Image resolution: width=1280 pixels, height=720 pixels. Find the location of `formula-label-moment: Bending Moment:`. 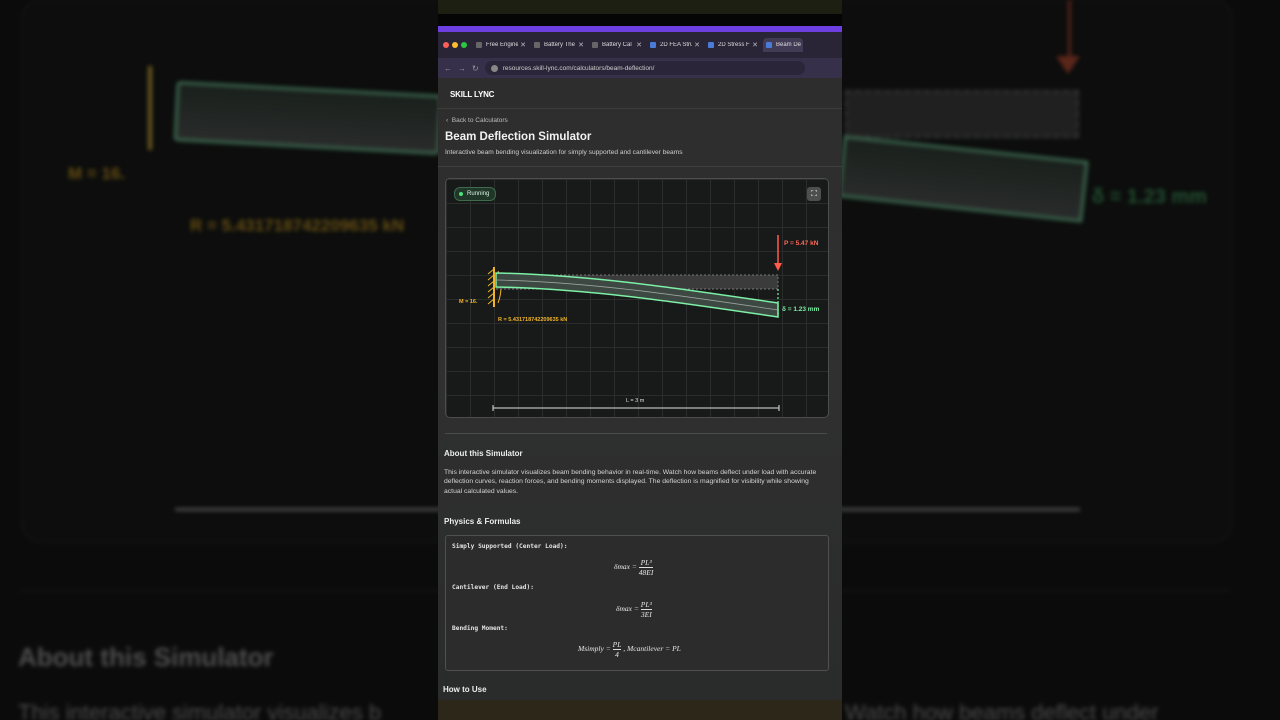

formula-label-moment: Bending Moment: is located at coordinates (480, 628).